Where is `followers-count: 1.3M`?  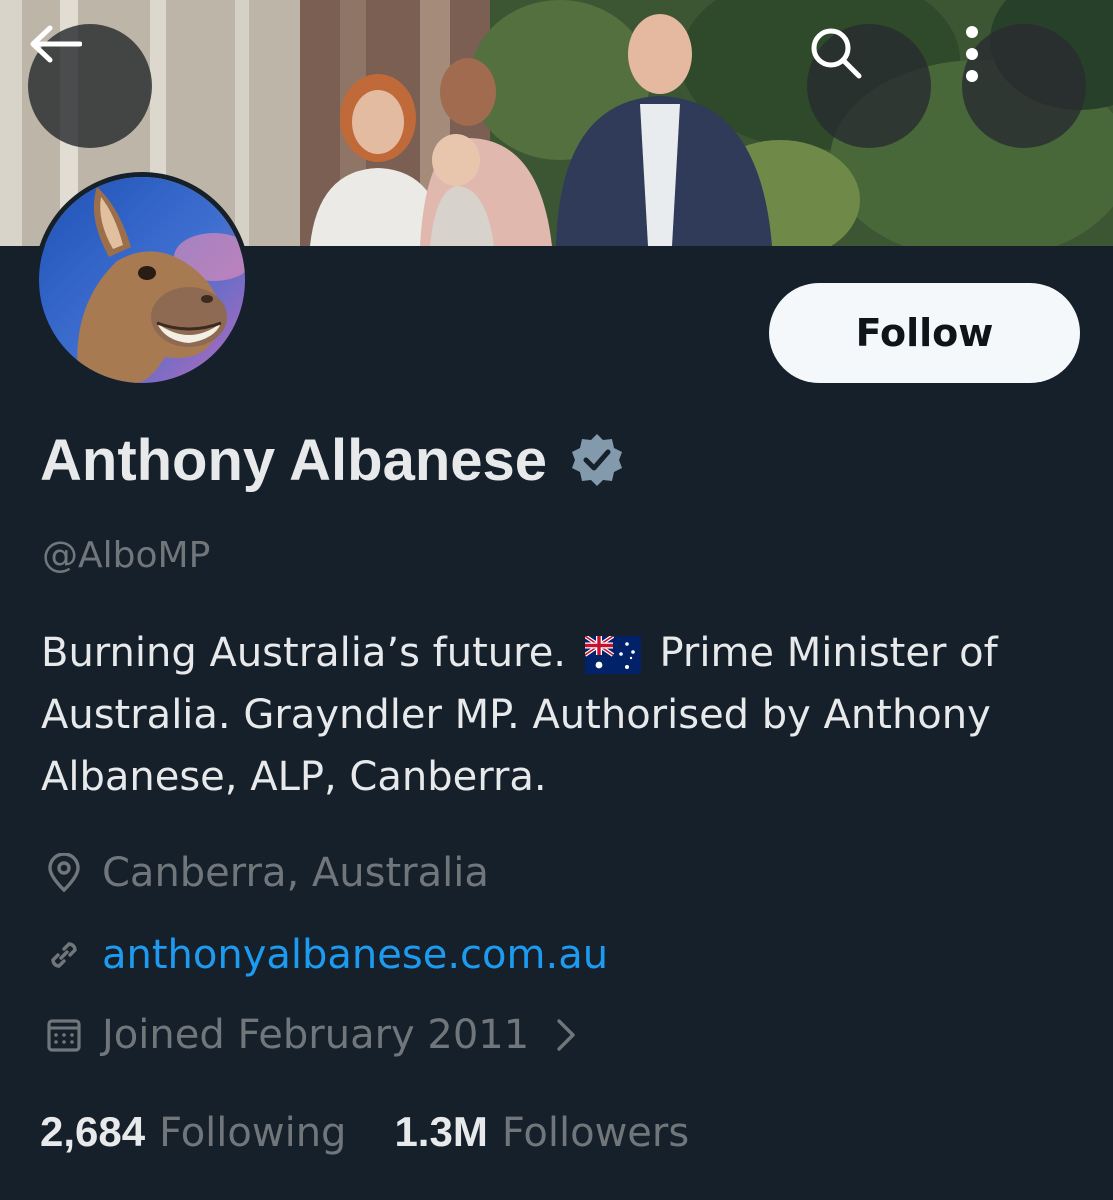 followers-count: 1.3M is located at coordinates (441, 1131).